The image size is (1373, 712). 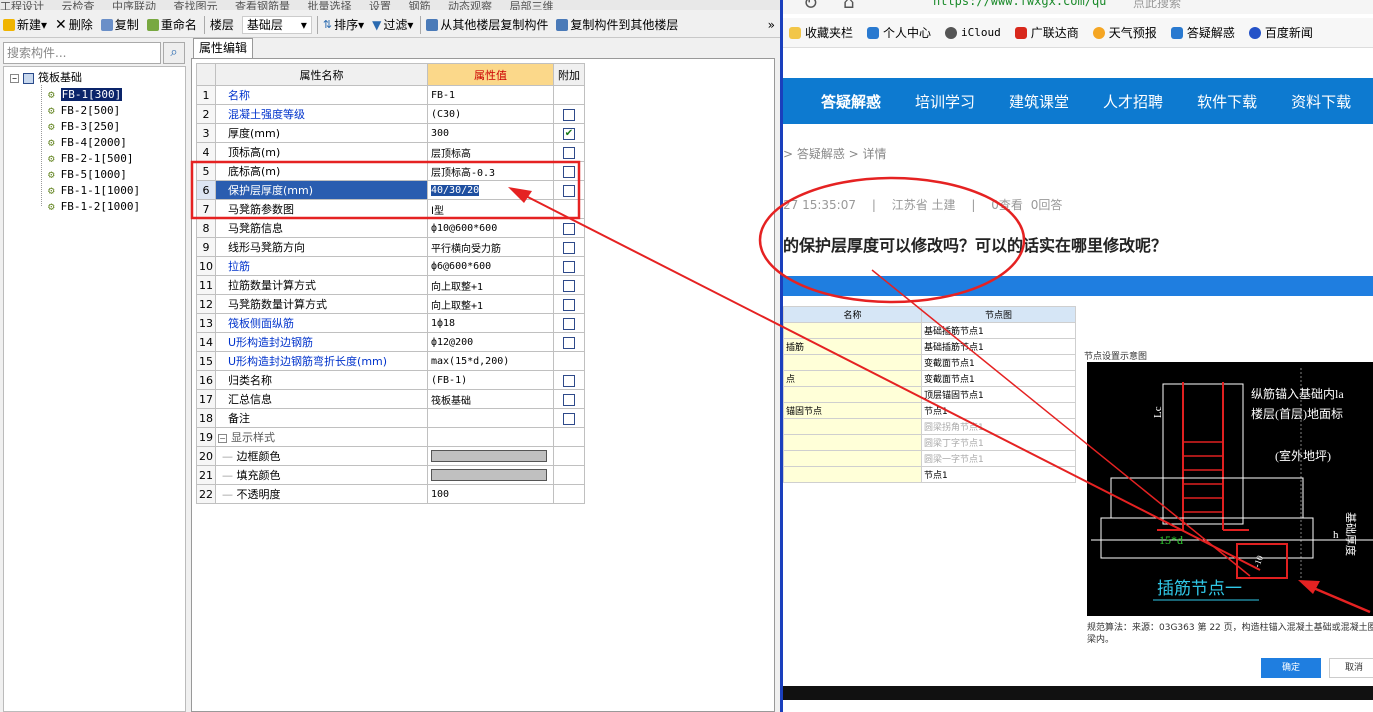 What do you see at coordinates (87, 158) in the screenshot?
I see `tree-item: ⚙ FB-2-1[500]` at bounding box center [87, 158].